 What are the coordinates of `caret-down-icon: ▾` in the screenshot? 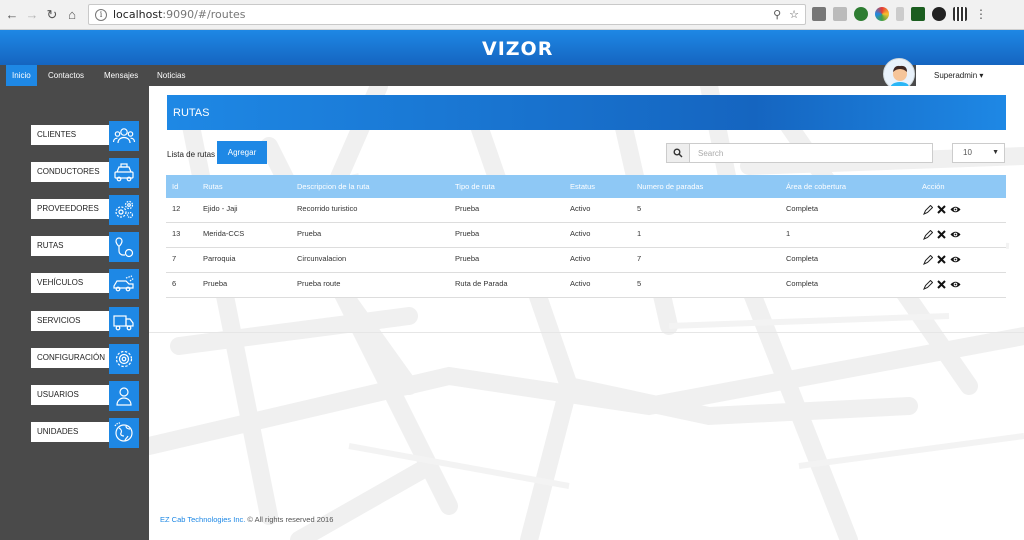 It's located at (981, 75).